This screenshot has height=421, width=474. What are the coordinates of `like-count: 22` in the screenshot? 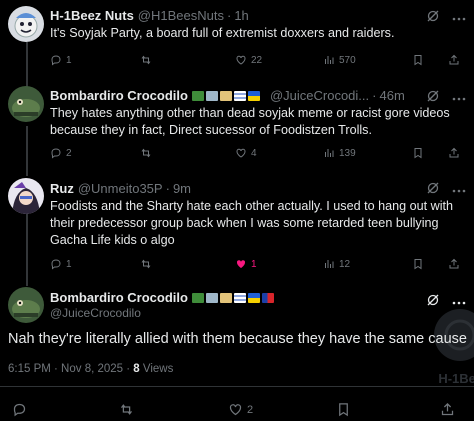 It's located at (257, 60).